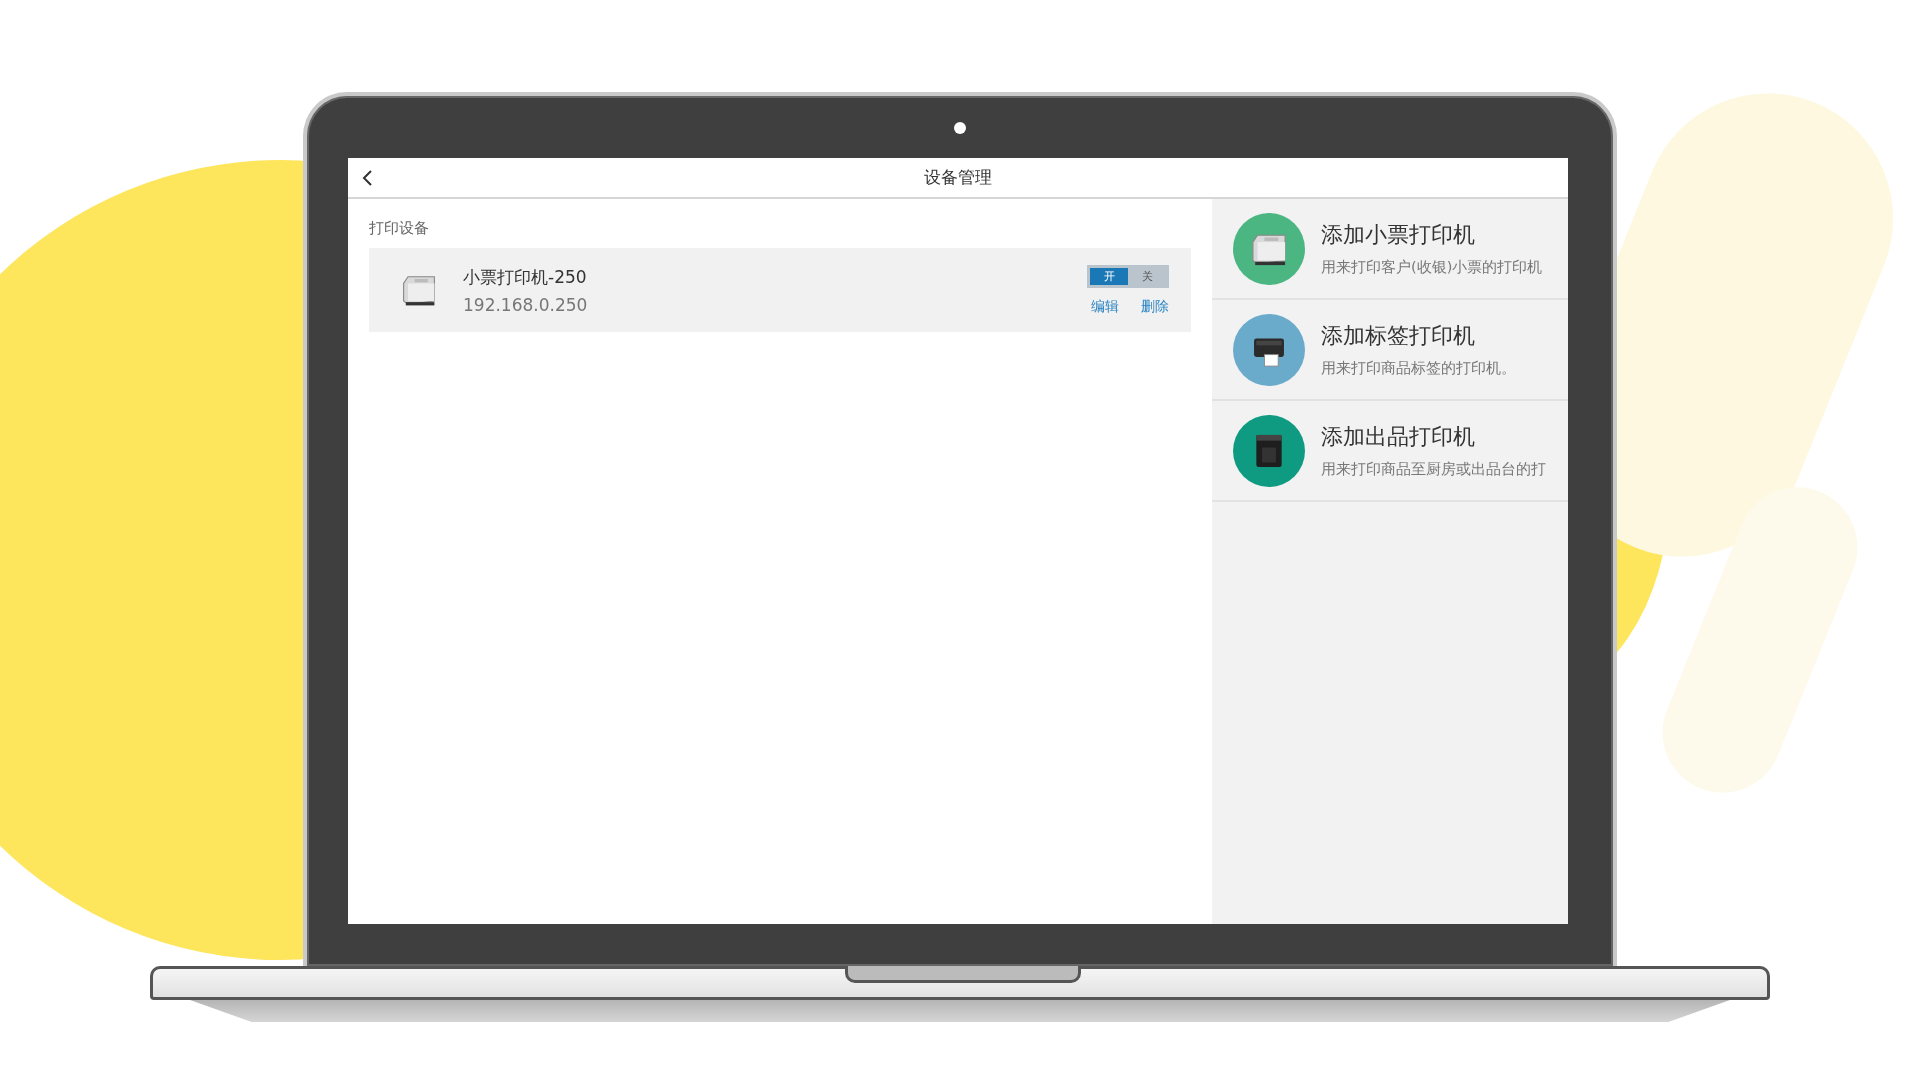  I want to click on action-link: 编辑, so click(1105, 306).